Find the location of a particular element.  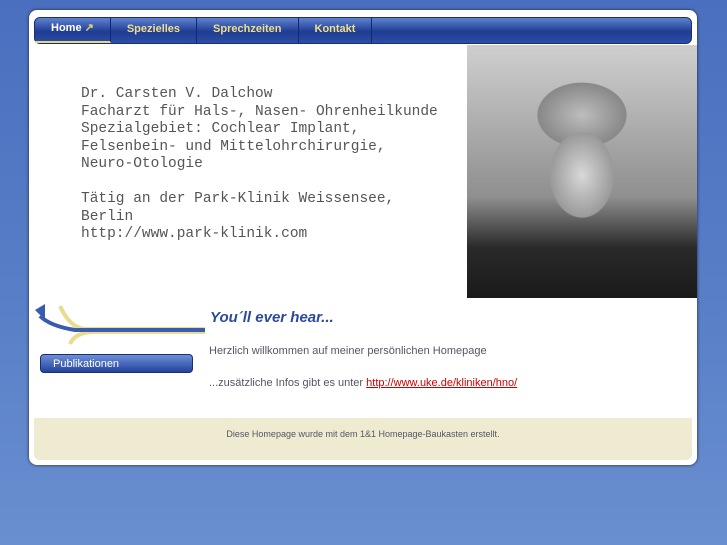

nav-sprechzeiten: Sprechzeiten is located at coordinates (248, 30).